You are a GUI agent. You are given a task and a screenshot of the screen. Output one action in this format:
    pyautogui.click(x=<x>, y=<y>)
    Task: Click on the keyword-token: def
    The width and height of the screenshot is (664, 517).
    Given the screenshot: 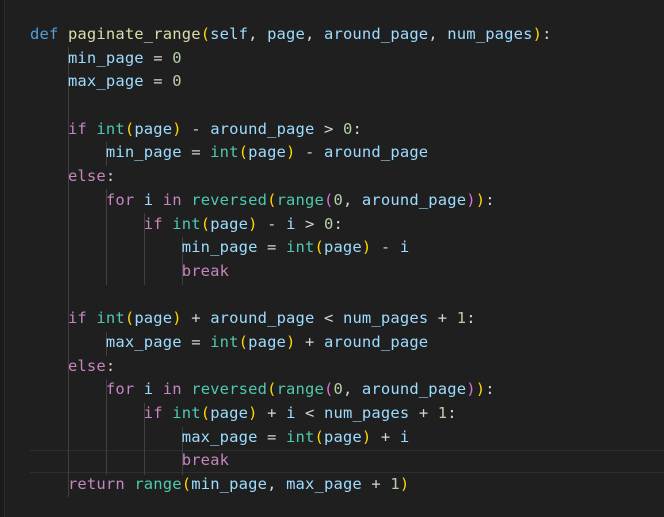 What is the action you would take?
    pyautogui.click(x=44, y=34)
    